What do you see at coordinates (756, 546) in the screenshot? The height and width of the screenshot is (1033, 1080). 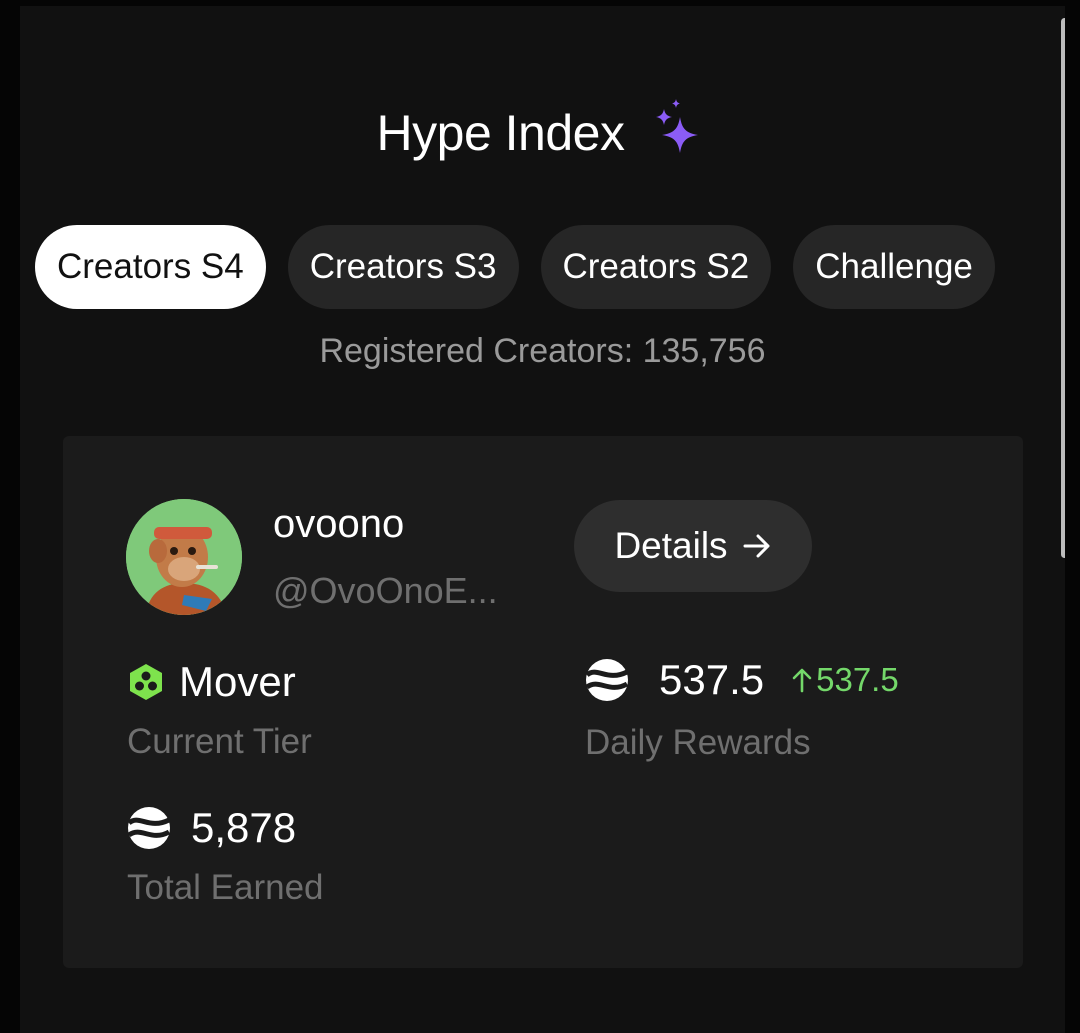 I see `arrow-right-icon` at bounding box center [756, 546].